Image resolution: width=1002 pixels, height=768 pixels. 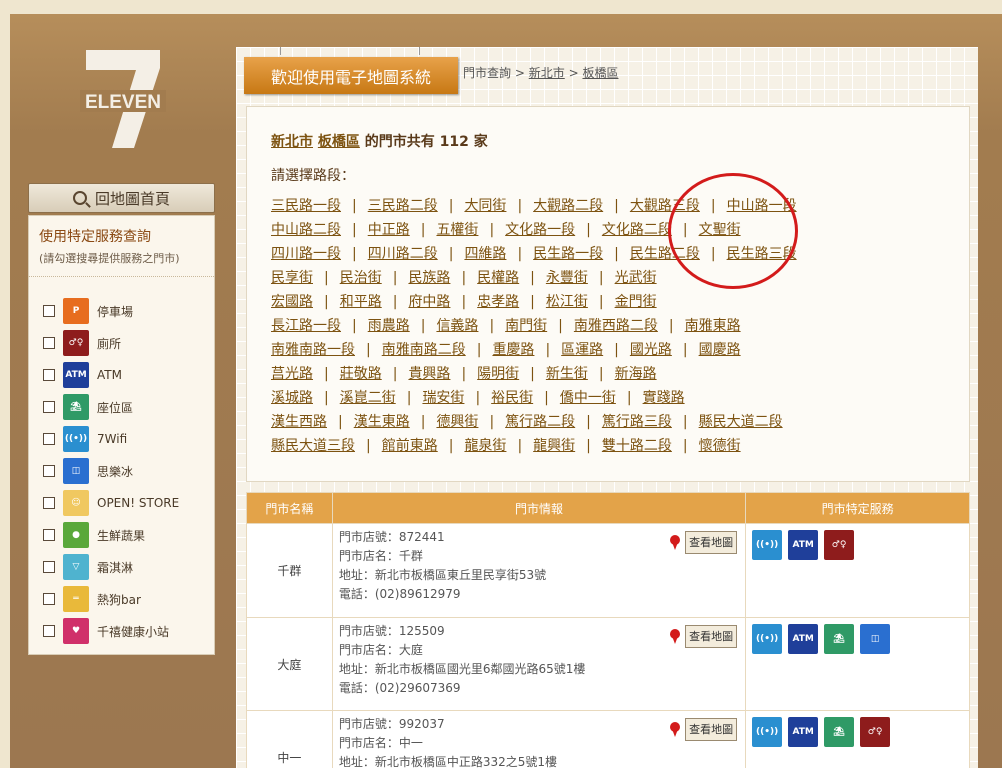 I want to click on road-link: 重慶路, so click(x=513, y=350).